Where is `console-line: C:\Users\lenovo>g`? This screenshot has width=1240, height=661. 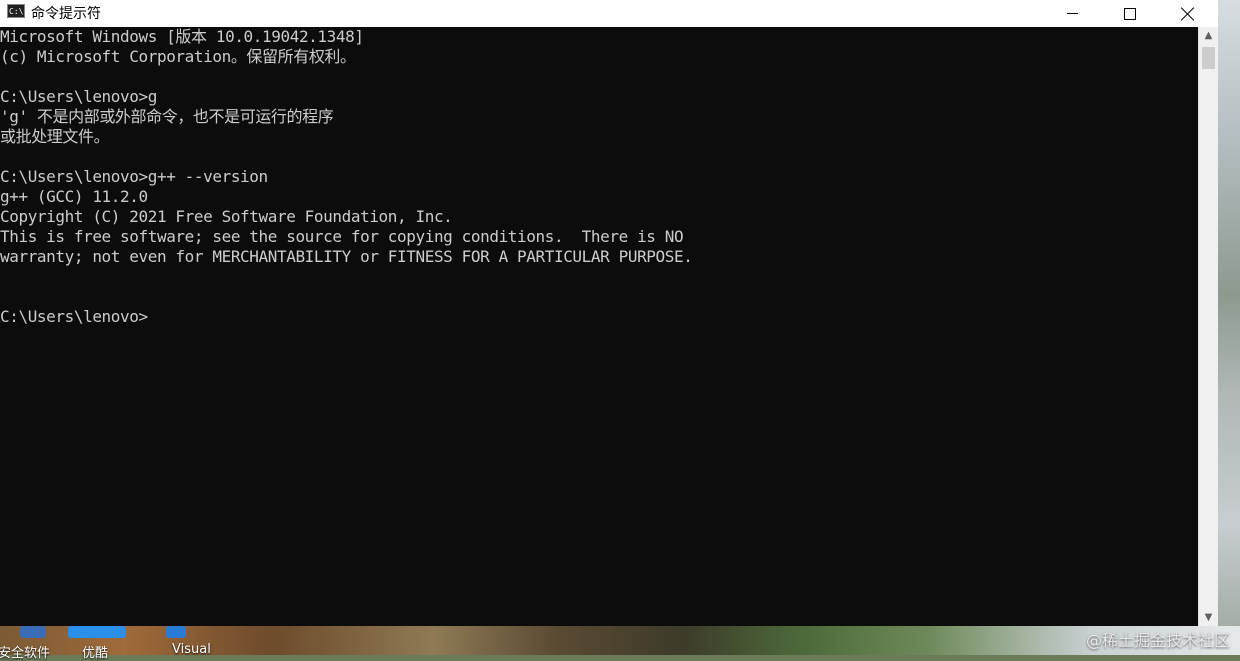
console-line: C:\Users\lenovo>g is located at coordinates (78, 96).